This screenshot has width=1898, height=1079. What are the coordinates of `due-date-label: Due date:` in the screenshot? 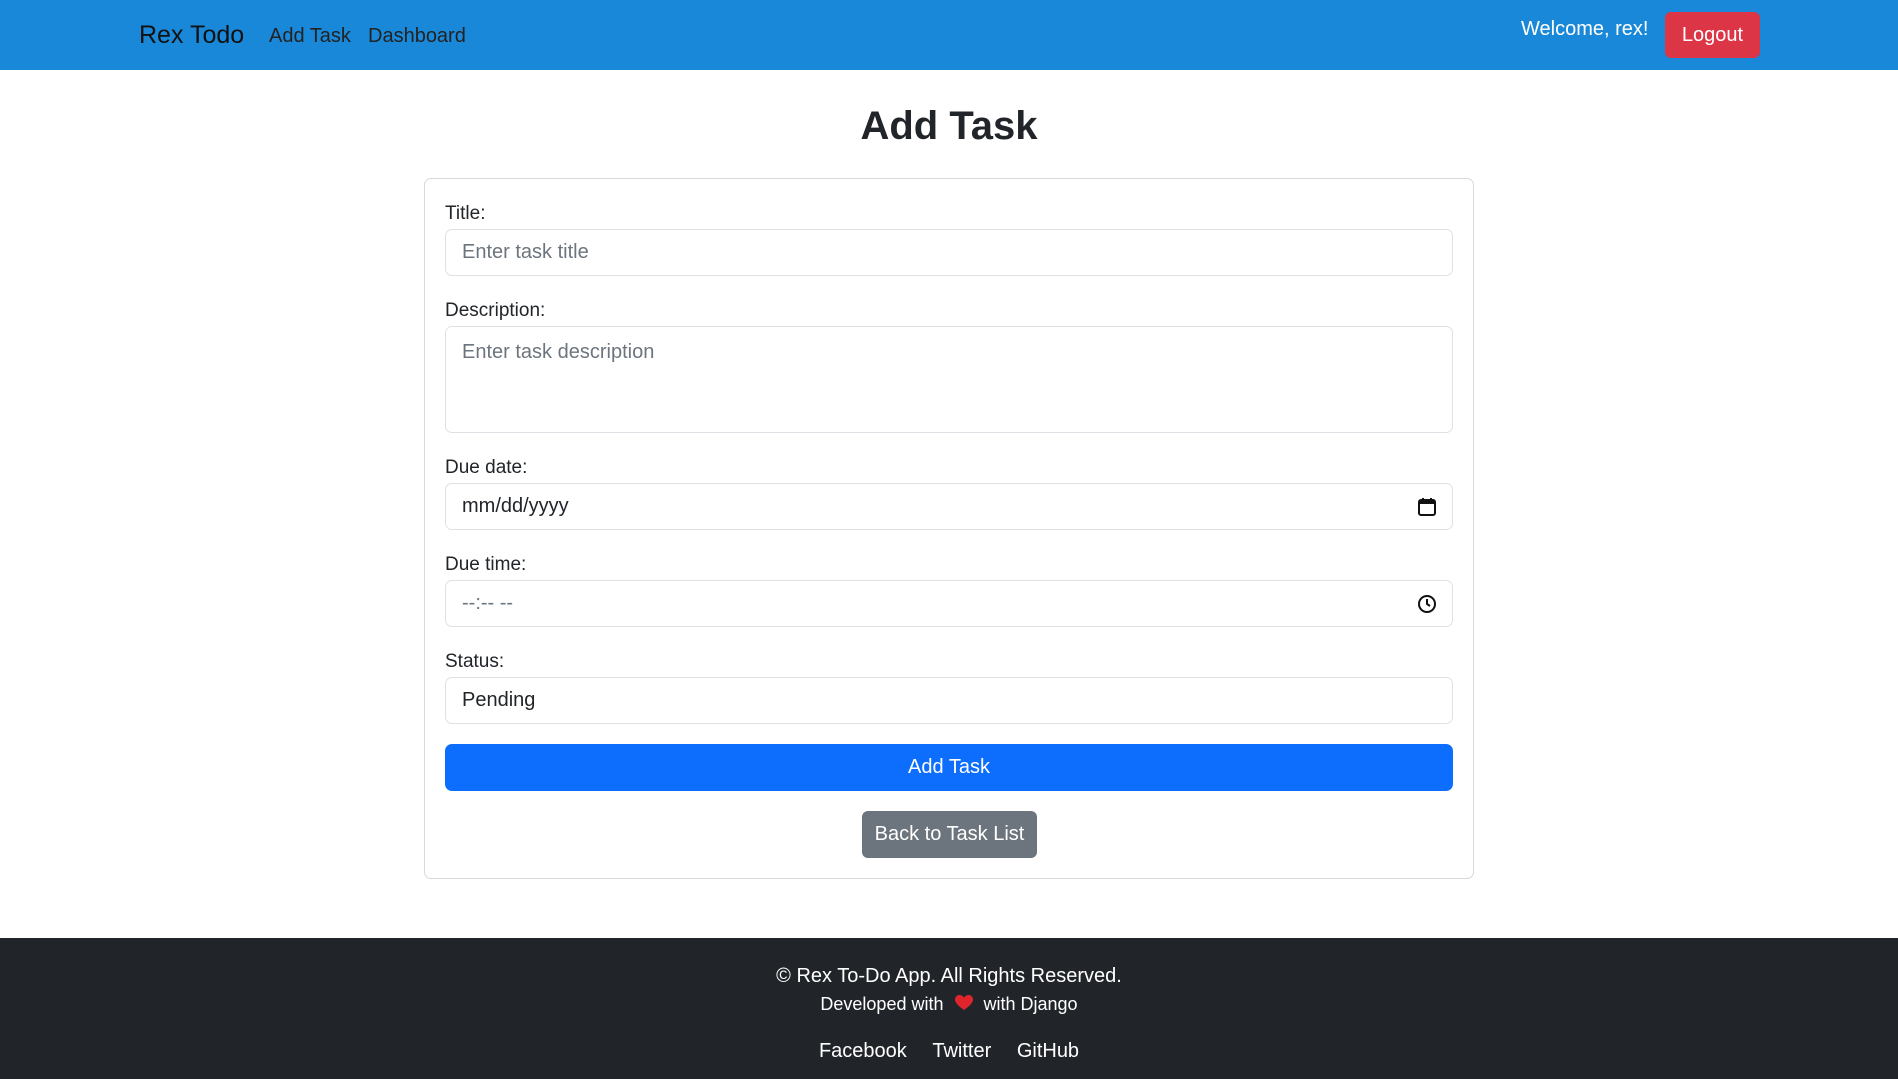 It's located at (486, 467).